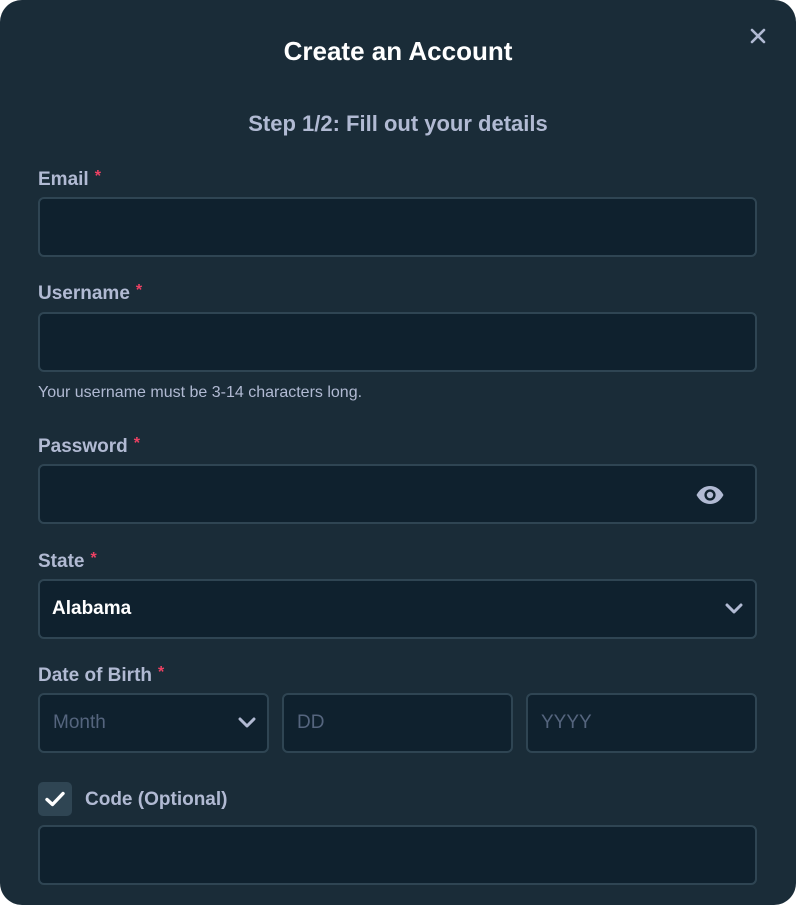 The height and width of the screenshot is (905, 796). I want to click on dob-year-placeholder: YYYY, so click(566, 722).